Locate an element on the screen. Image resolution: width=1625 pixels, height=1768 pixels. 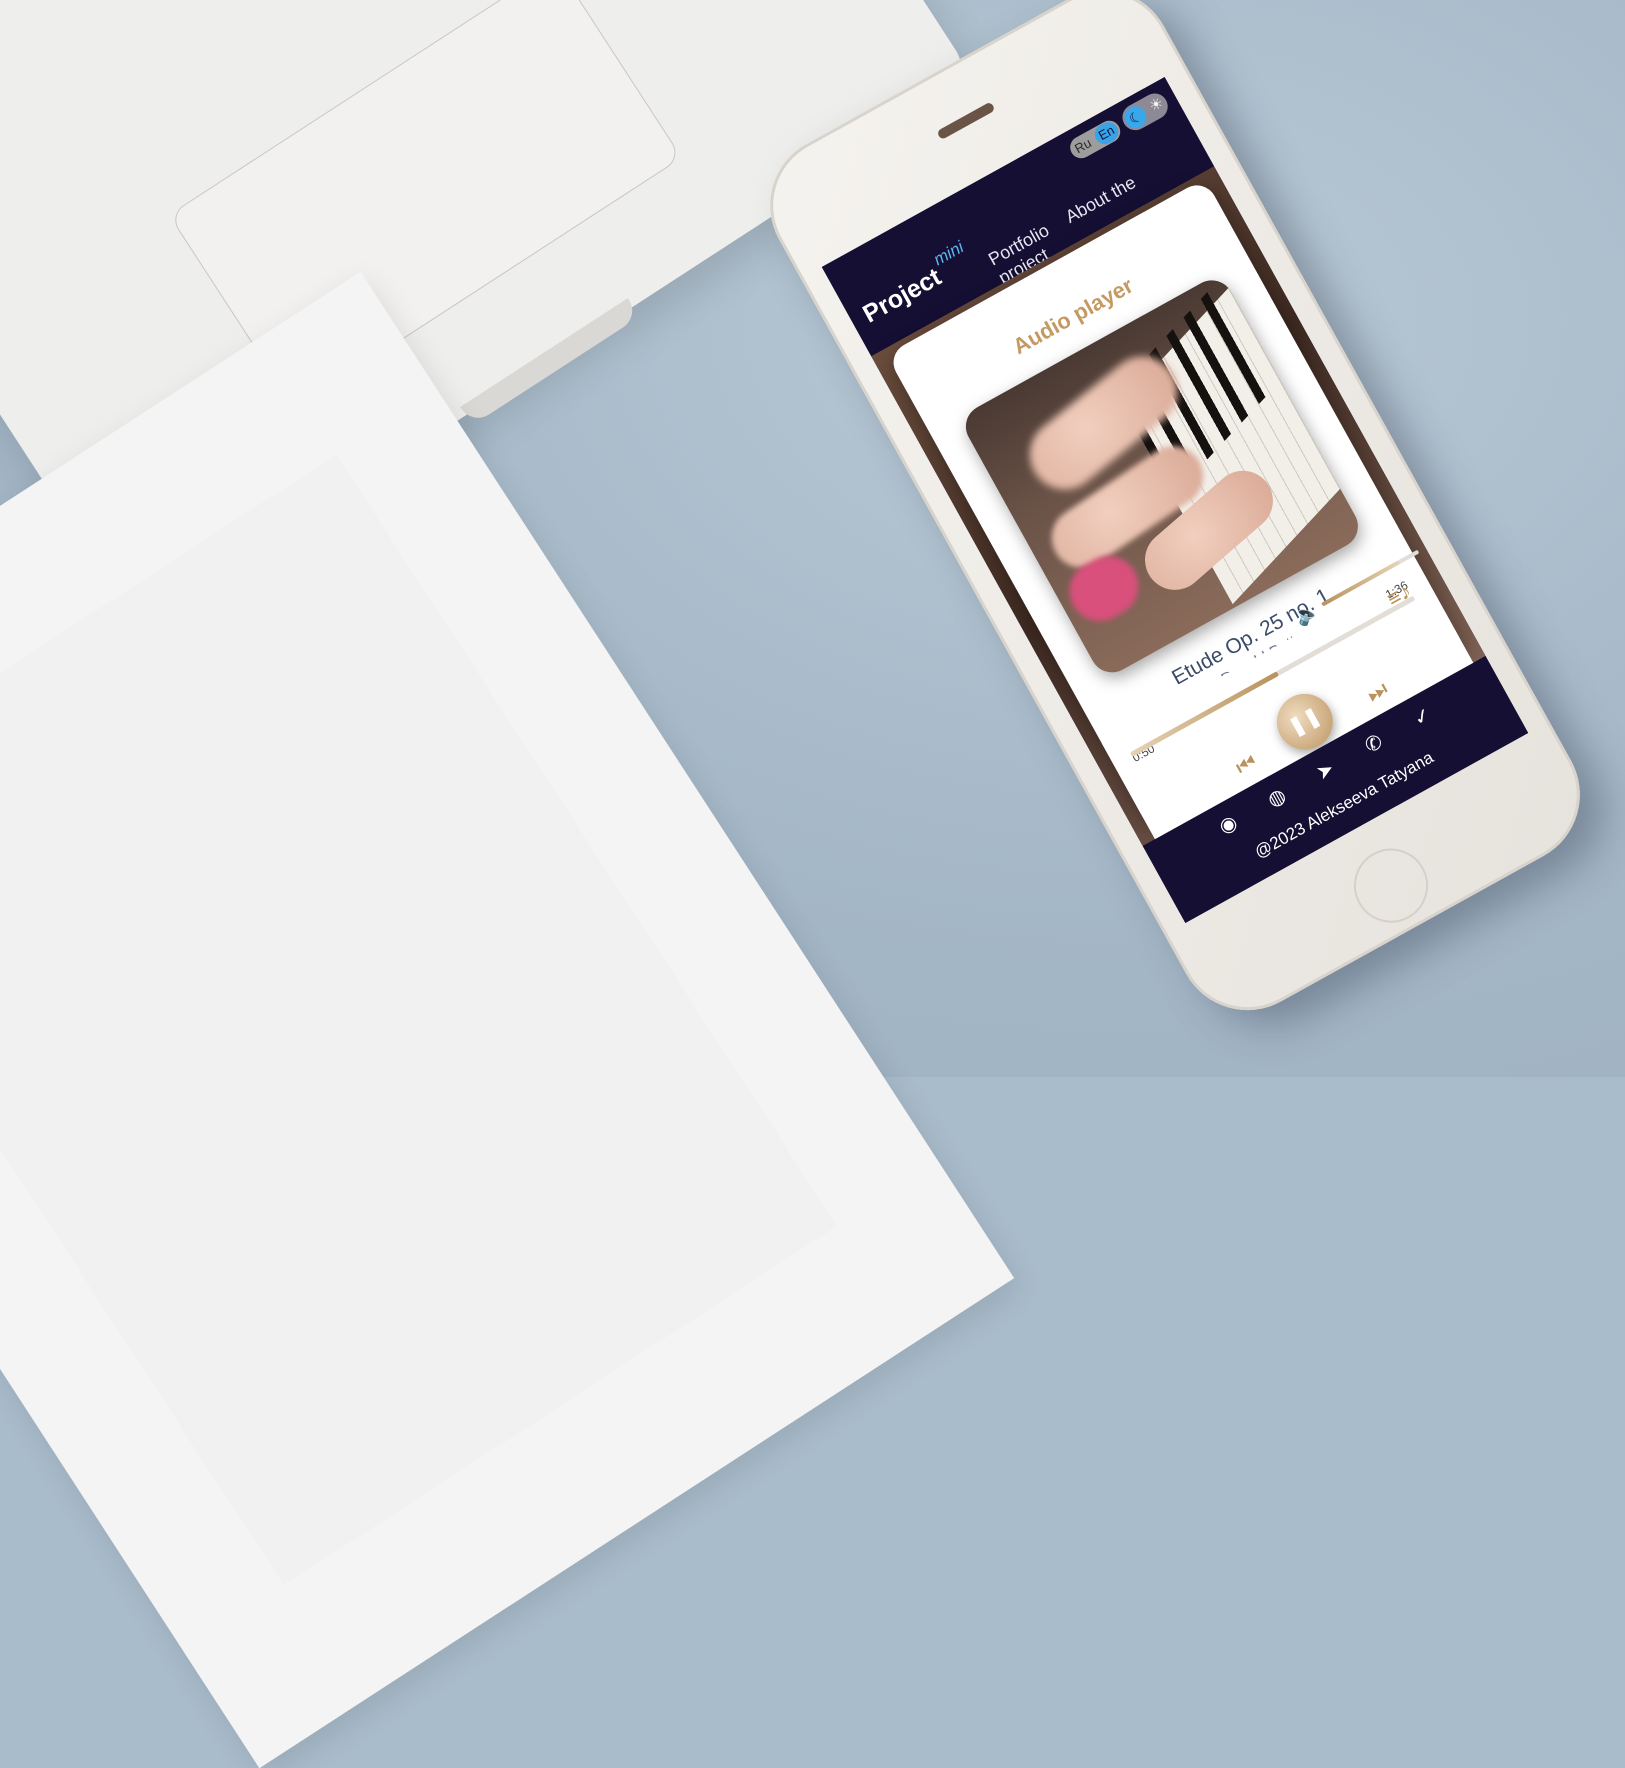
whatsapp-icon: ✆ is located at coordinates (1374, 744).